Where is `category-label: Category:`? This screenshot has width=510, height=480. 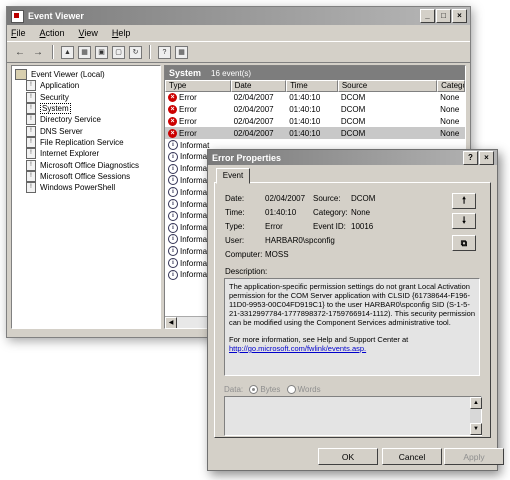
category-label: Category: is located at coordinates (330, 212).